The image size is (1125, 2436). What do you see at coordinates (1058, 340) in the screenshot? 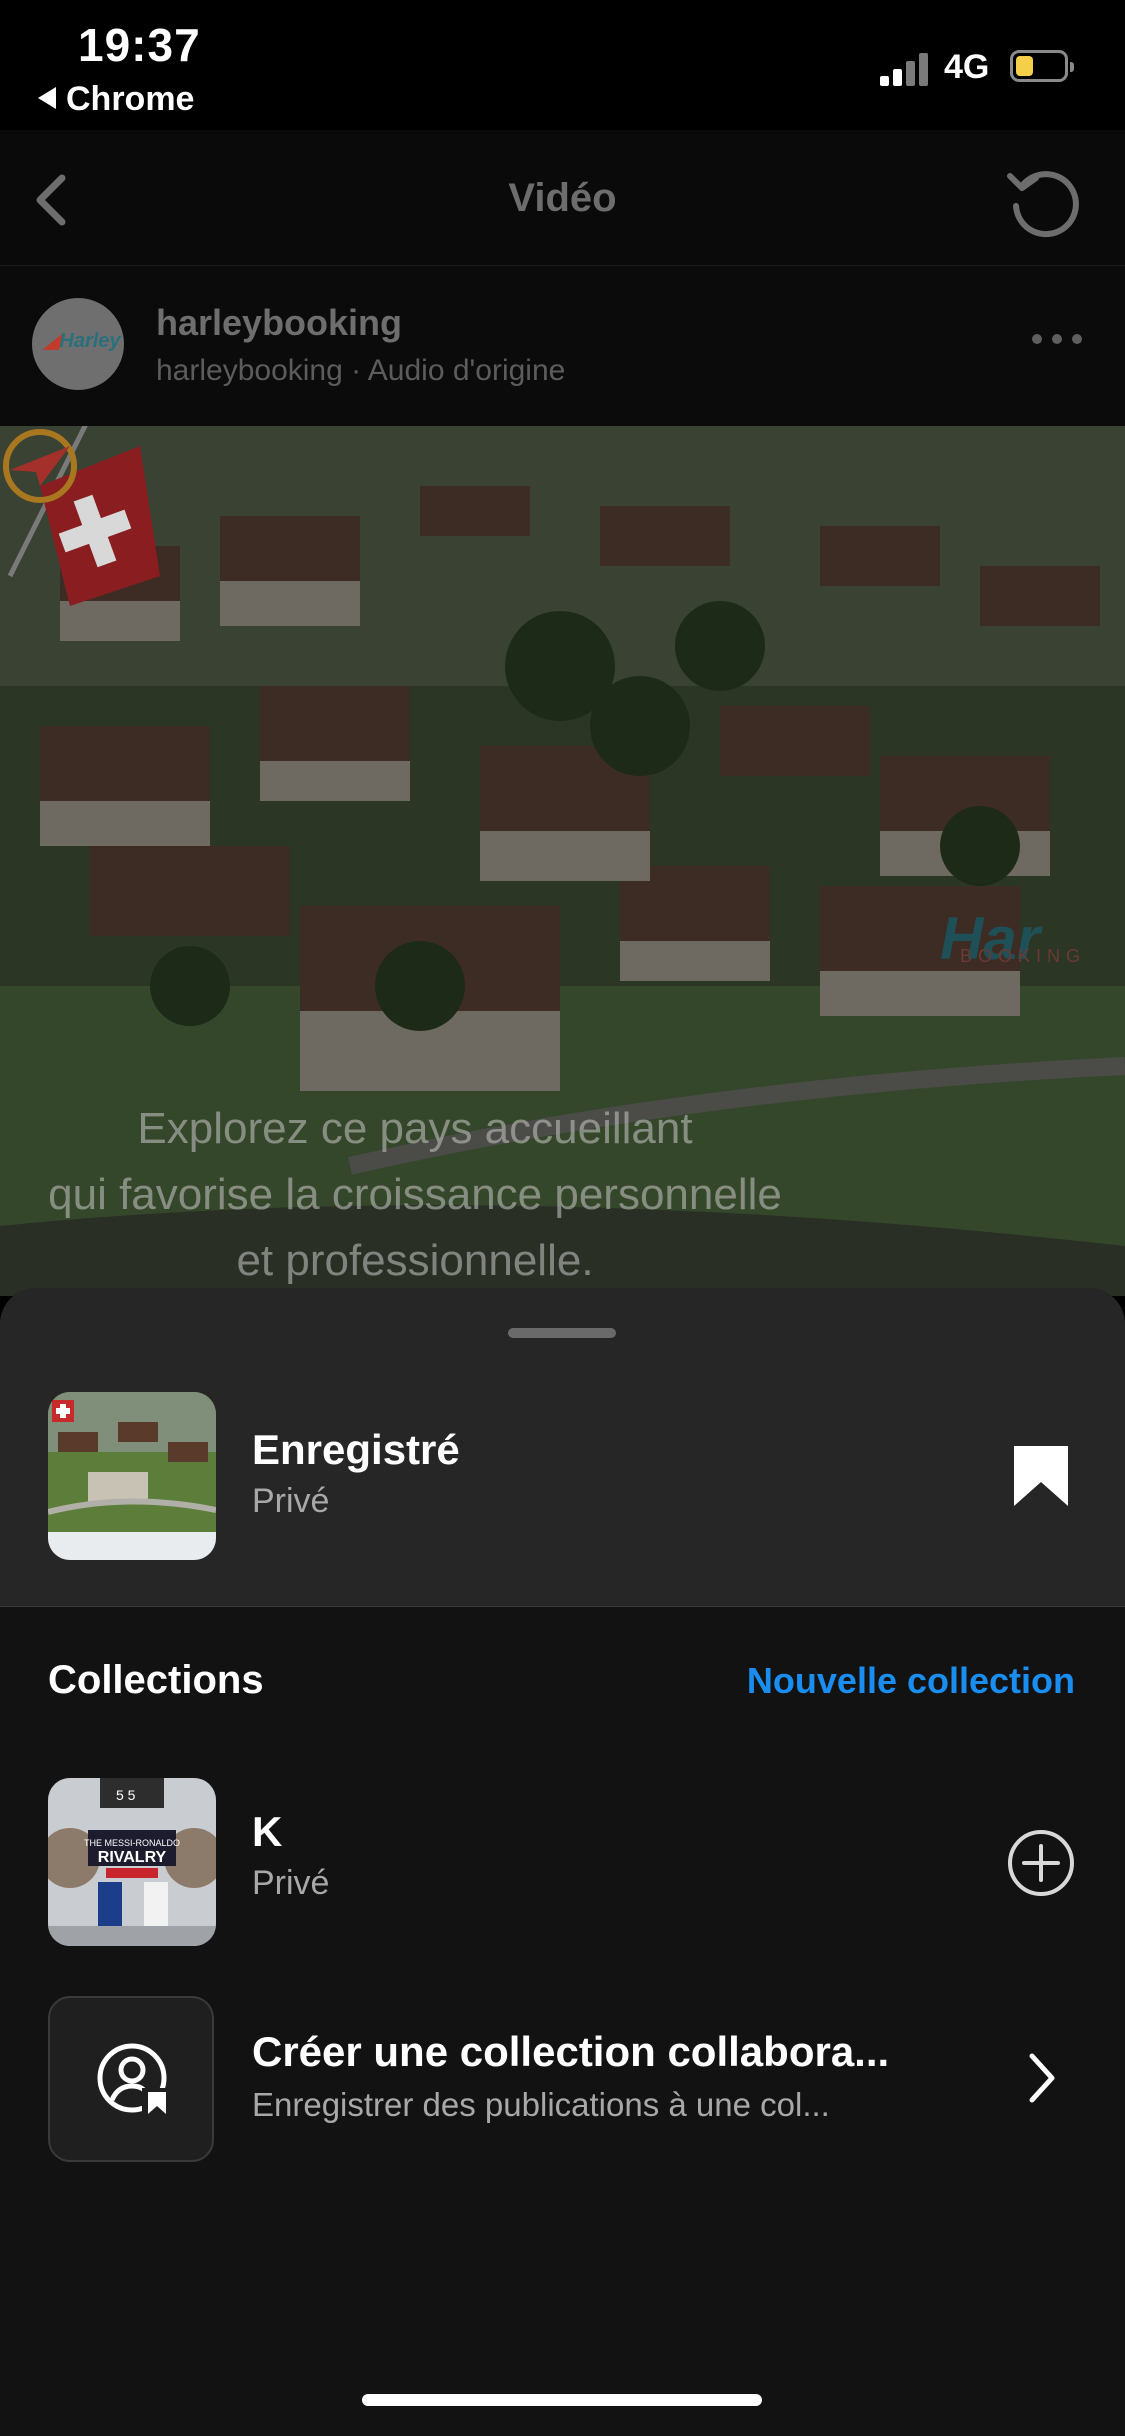
I see `more-dots-icon` at bounding box center [1058, 340].